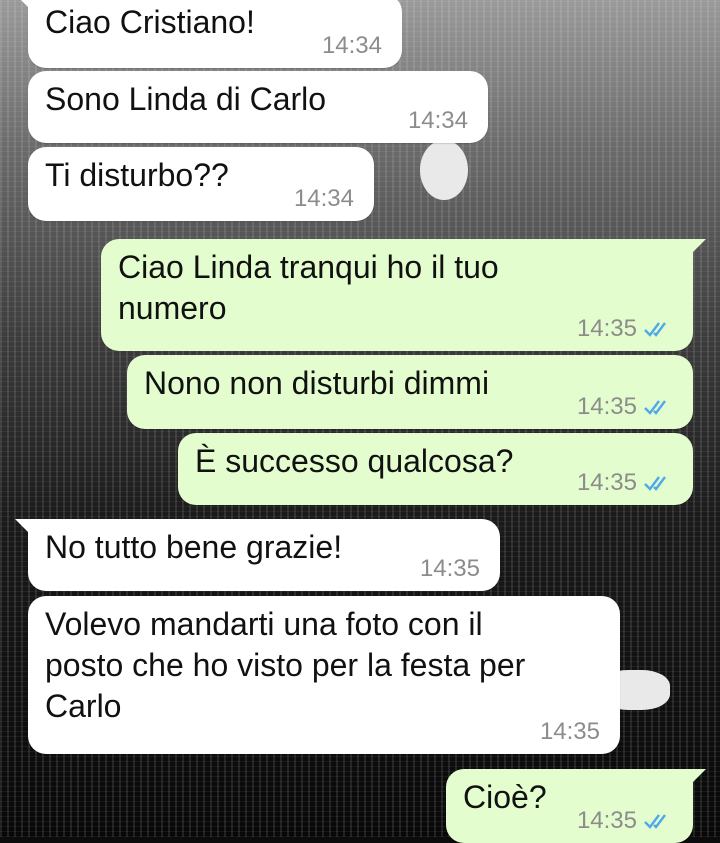 This screenshot has width=720, height=843. I want to click on outgoing-message: È successo qualcosa? 14:35, so click(435, 469).